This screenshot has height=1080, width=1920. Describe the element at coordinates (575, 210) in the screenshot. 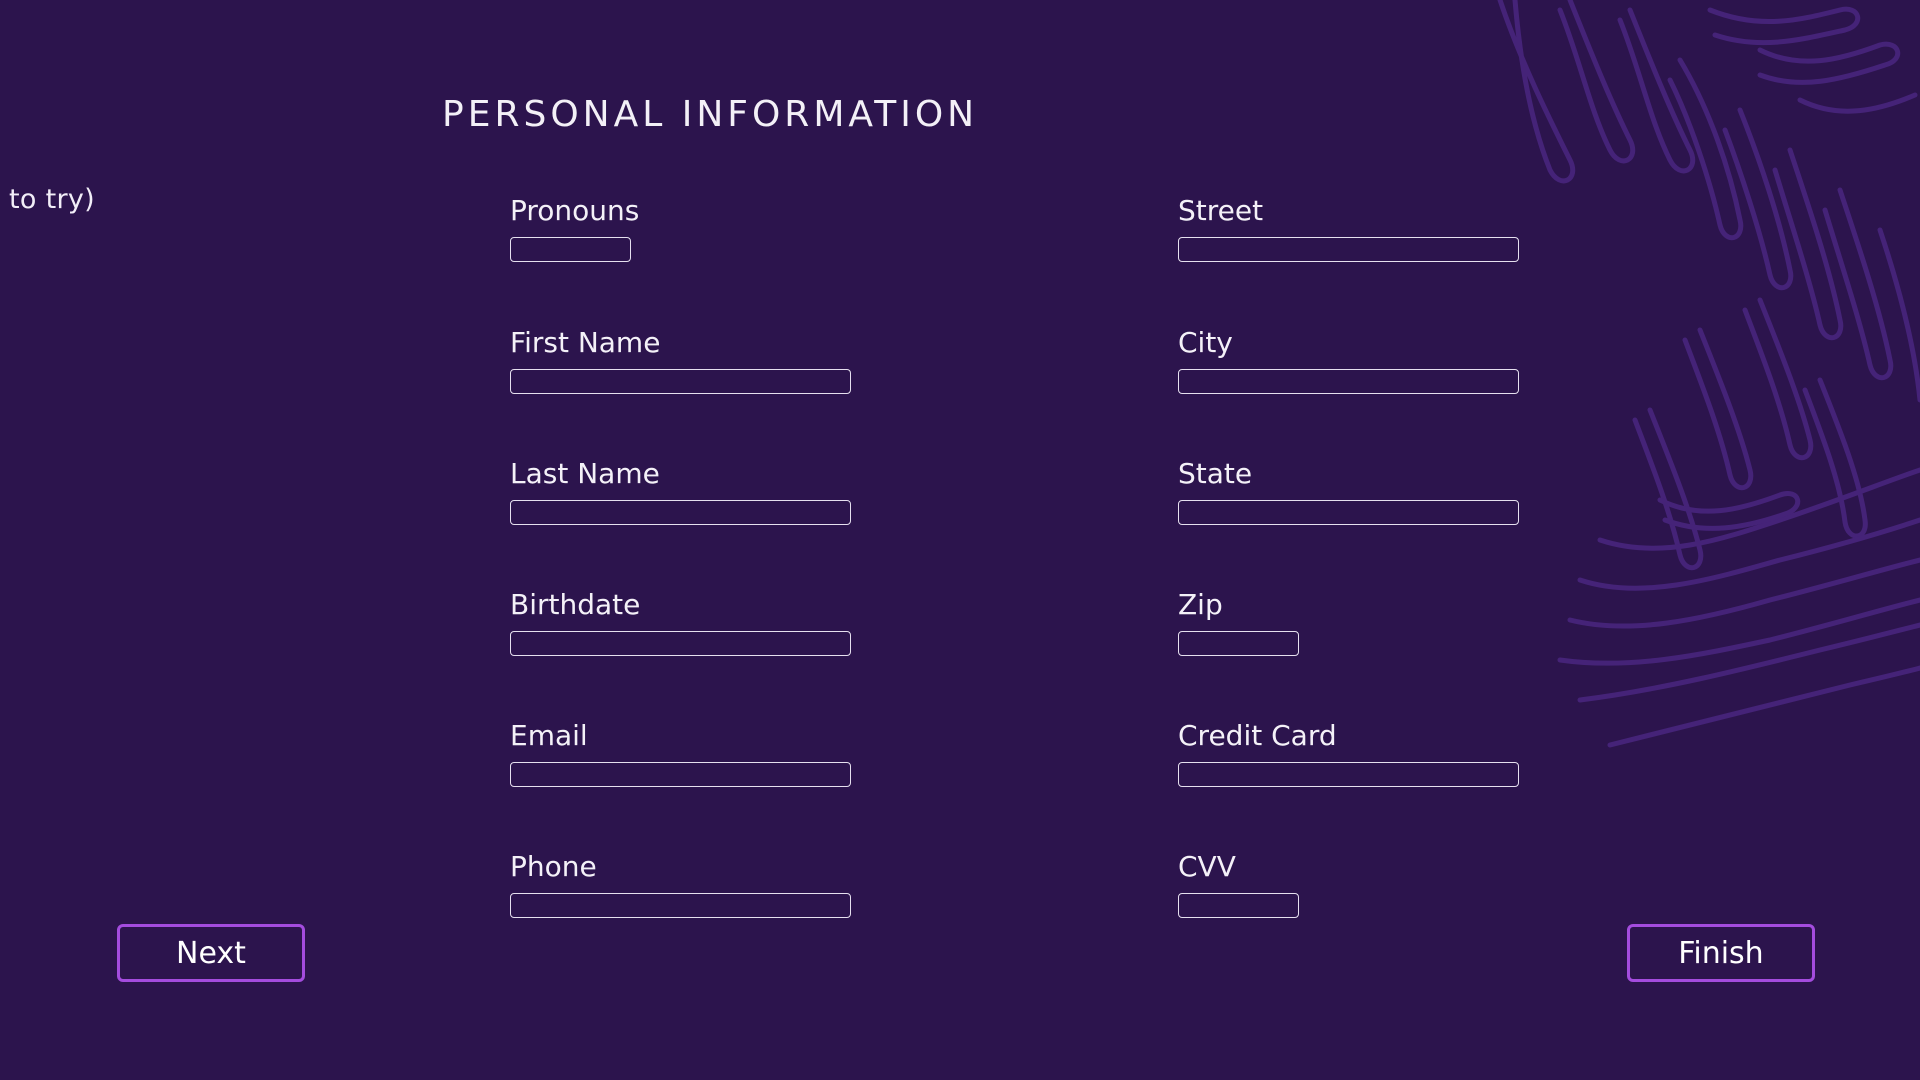

I see `pronouns-label: Pronouns` at that location.